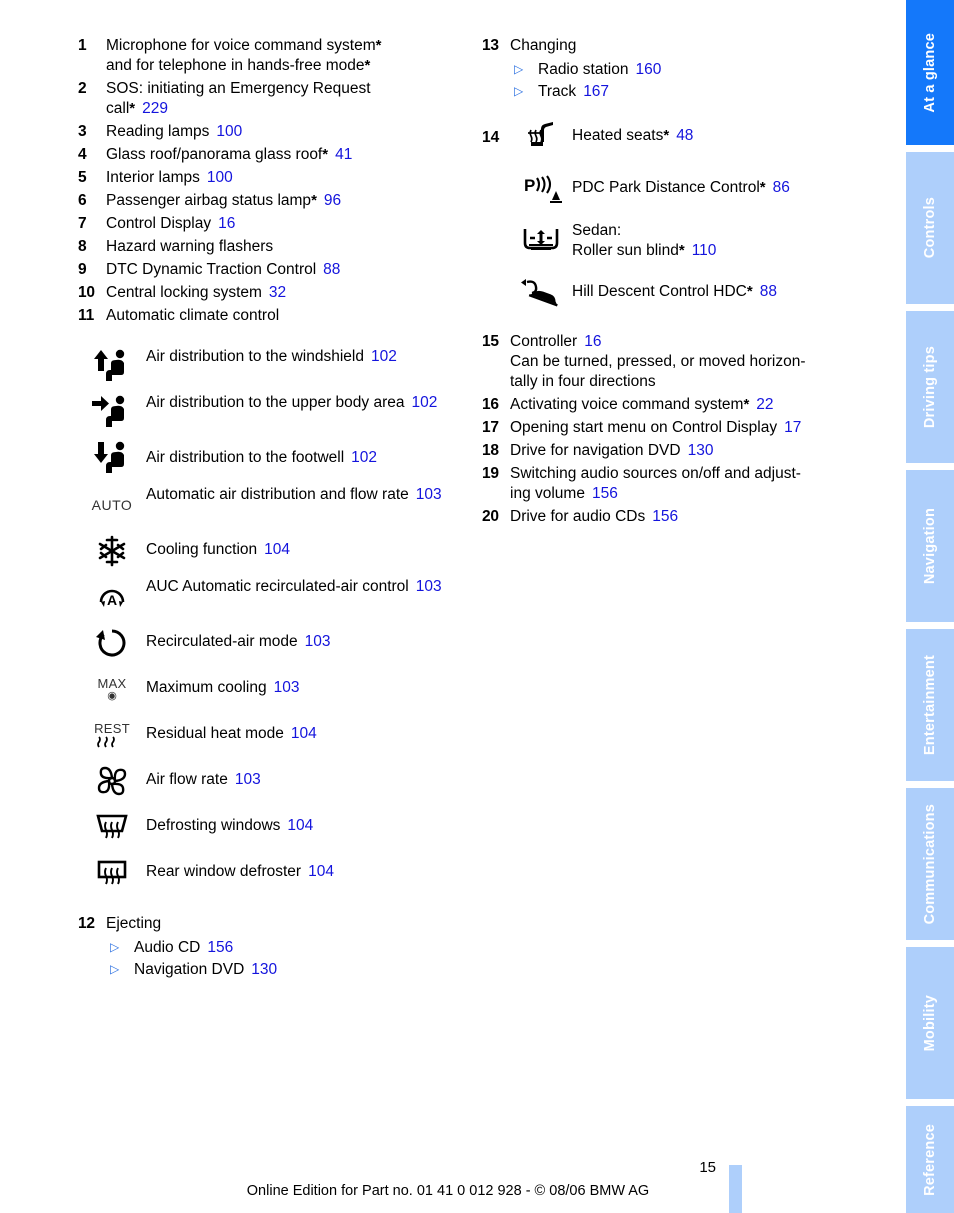 The width and height of the screenshot is (954, 1213). Describe the element at coordinates (781, 187) in the screenshot. I see `page-reference: 86` at that location.